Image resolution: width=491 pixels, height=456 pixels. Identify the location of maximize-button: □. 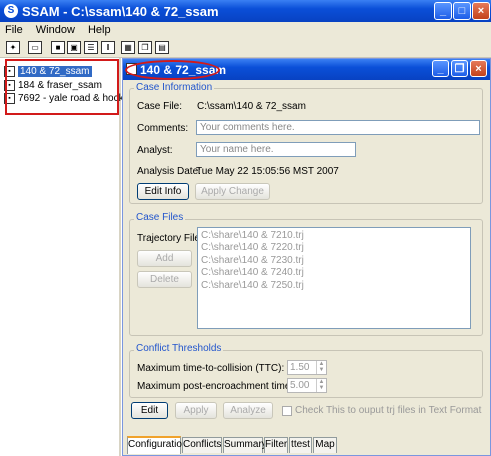
(462, 11).